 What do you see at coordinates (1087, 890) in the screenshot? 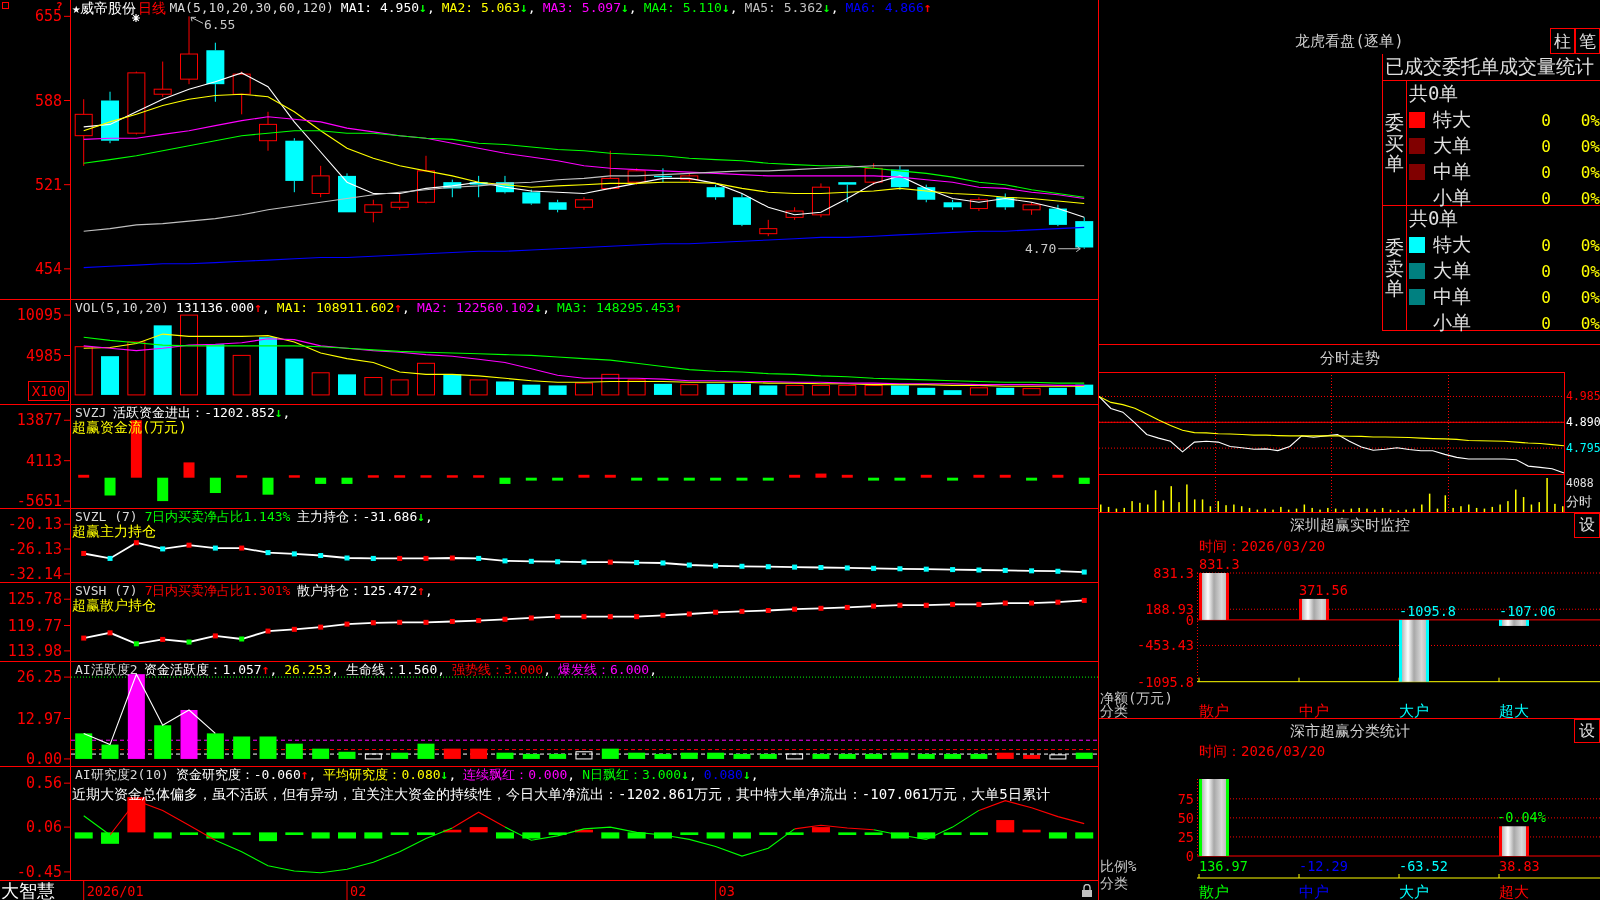
I see `lock-icon` at bounding box center [1087, 890].